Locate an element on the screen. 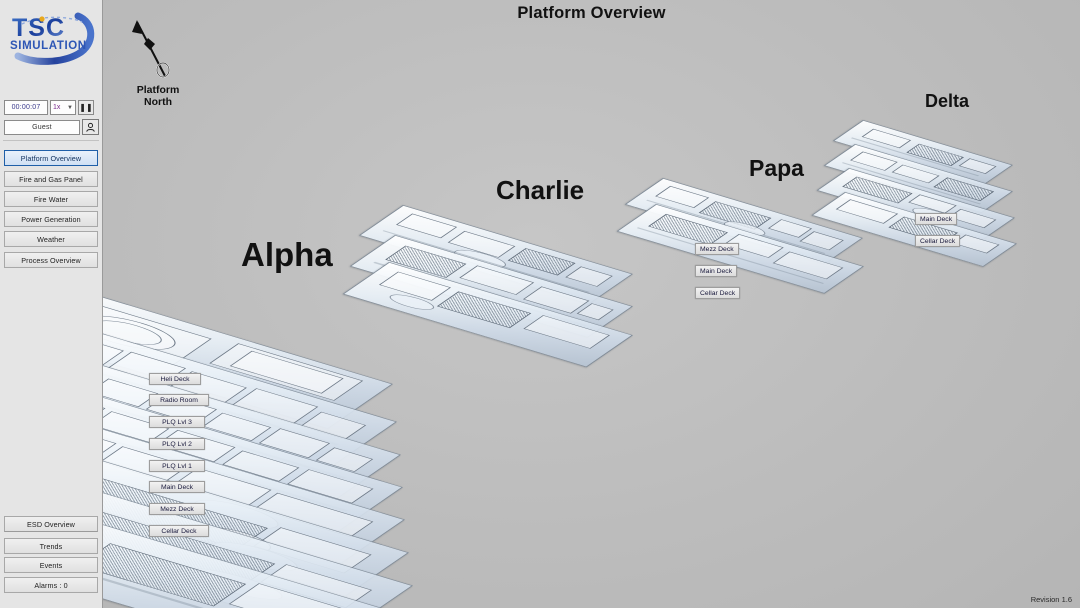  sidebar-item-label: Weather is located at coordinates (51, 239).